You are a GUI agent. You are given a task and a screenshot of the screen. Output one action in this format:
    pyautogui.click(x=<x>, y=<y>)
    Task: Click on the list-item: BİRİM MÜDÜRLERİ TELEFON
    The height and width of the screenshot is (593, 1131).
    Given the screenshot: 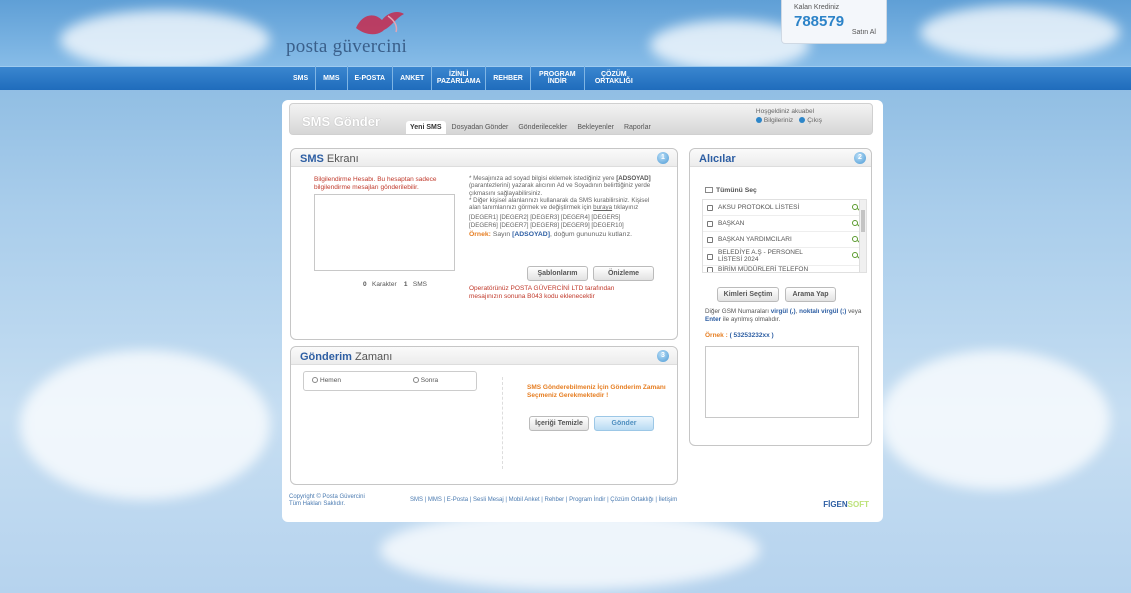 What is the action you would take?
    pyautogui.click(x=784, y=269)
    